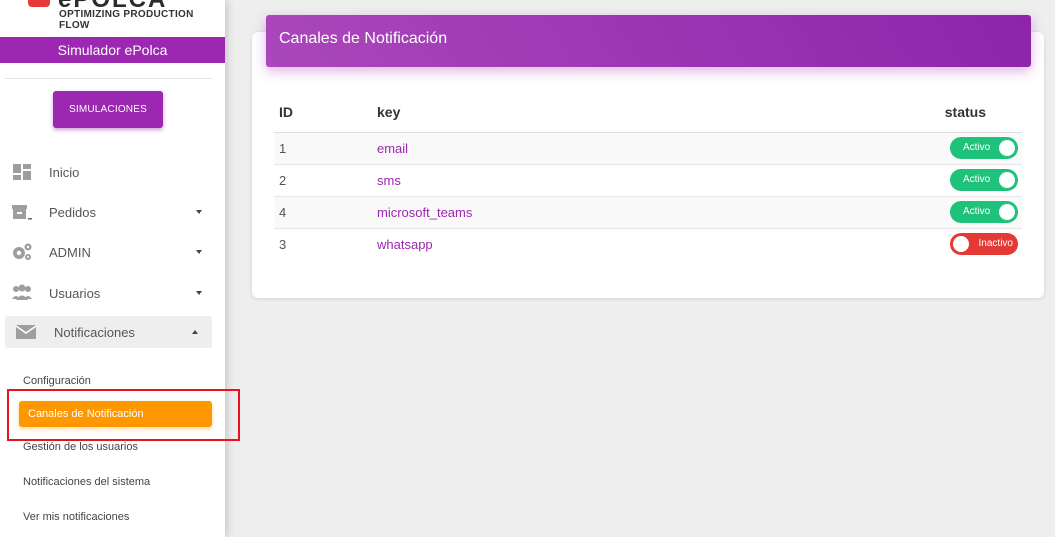 The image size is (1055, 537). What do you see at coordinates (108, 293) in the screenshot?
I see `sidebar-item-usuarios: Usuarios` at bounding box center [108, 293].